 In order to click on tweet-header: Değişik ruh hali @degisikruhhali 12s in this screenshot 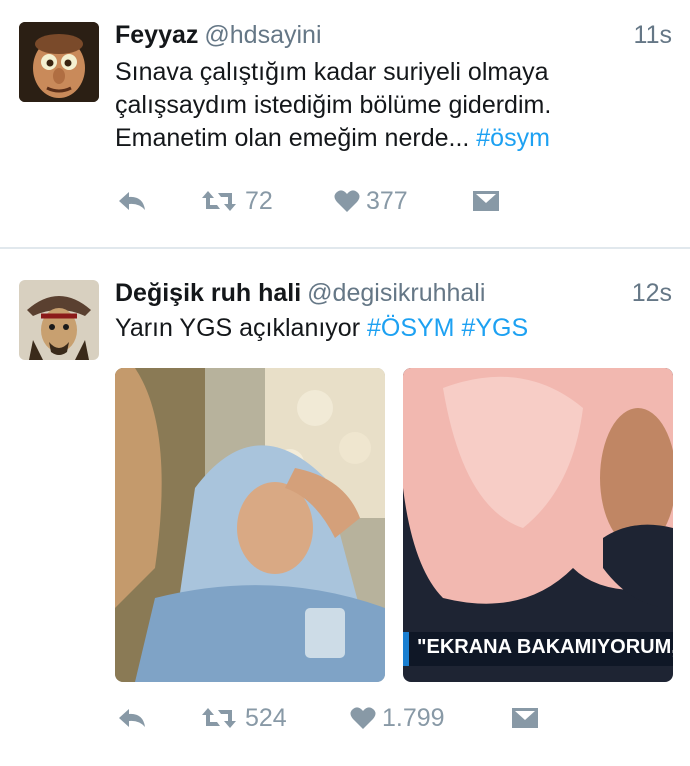, I will do `click(393, 293)`.